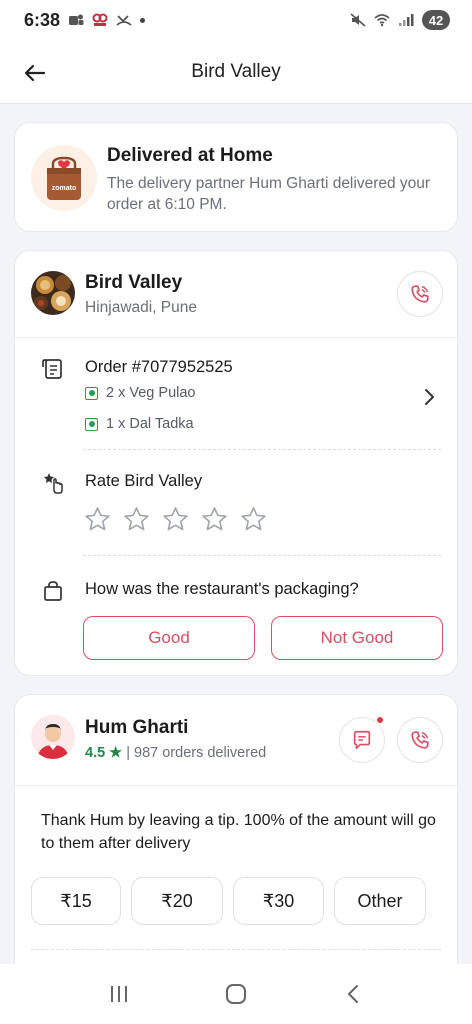 The image size is (472, 1024). Describe the element at coordinates (406, 20) in the screenshot. I see `signal-icon` at that location.